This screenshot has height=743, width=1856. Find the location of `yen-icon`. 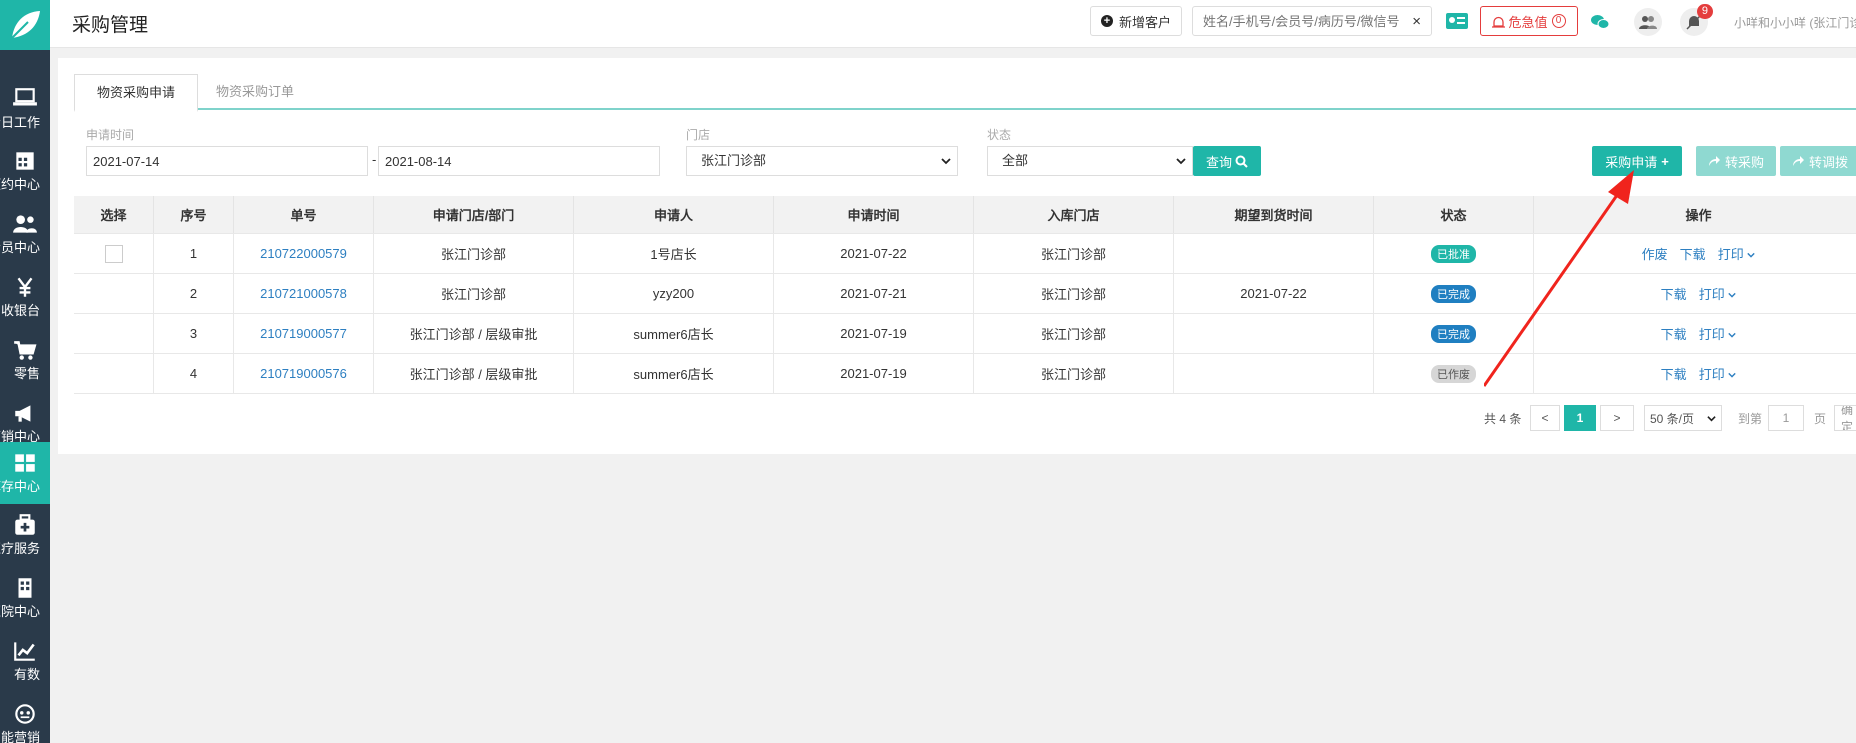

yen-icon is located at coordinates (25, 287).